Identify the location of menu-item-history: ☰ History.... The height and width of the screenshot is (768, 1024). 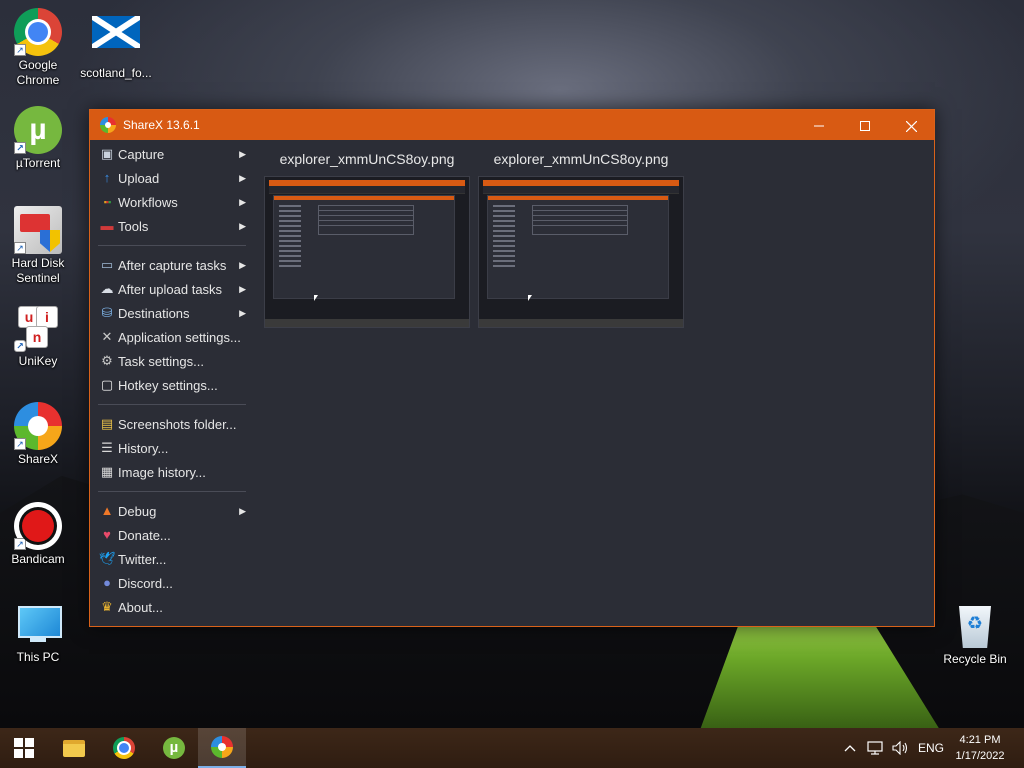
(169, 448).